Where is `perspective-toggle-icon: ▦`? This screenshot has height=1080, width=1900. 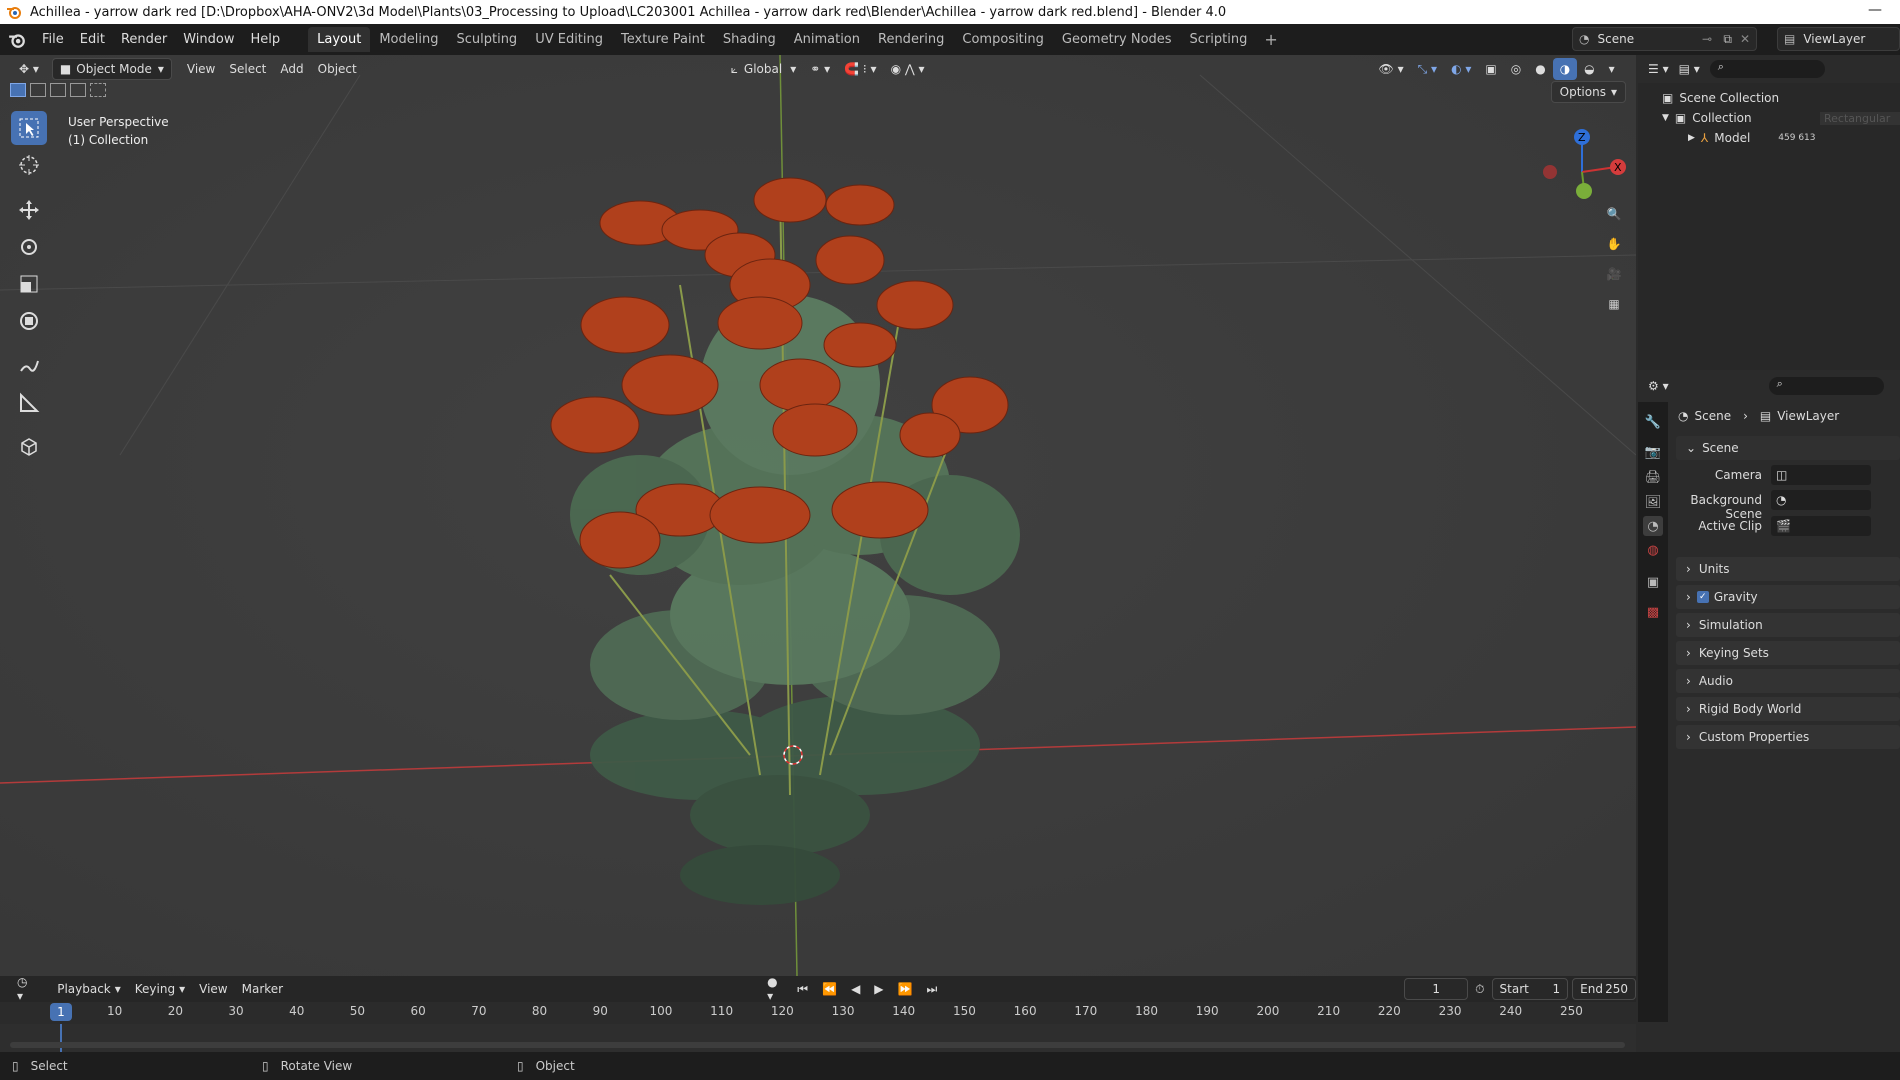 perspective-toggle-icon: ▦ is located at coordinates (1614, 304).